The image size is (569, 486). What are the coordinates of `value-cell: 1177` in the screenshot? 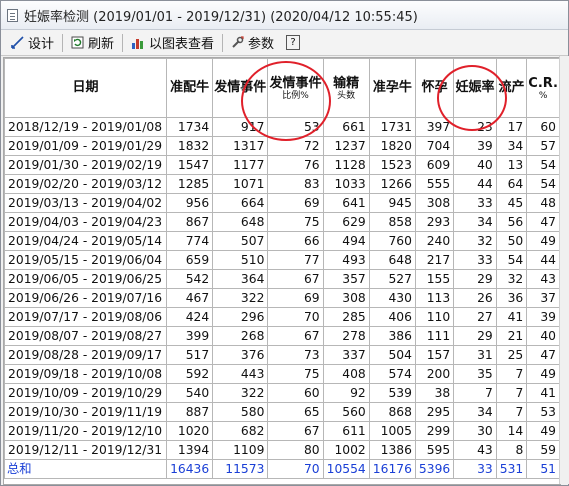 It's located at (240, 165).